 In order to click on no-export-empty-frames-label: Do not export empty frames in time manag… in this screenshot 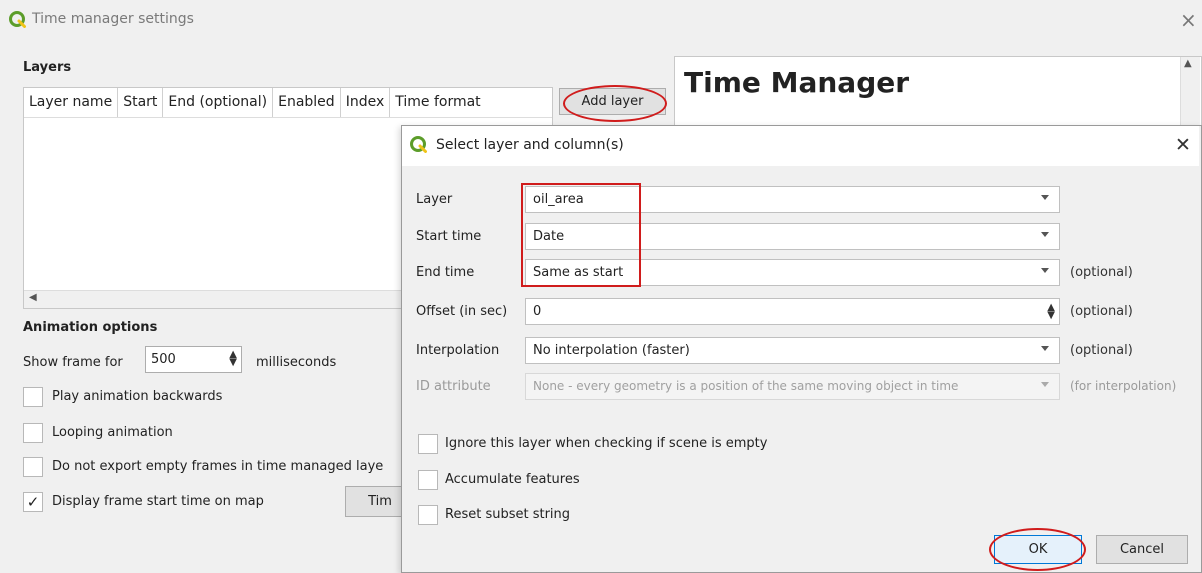, I will do `click(218, 466)`.